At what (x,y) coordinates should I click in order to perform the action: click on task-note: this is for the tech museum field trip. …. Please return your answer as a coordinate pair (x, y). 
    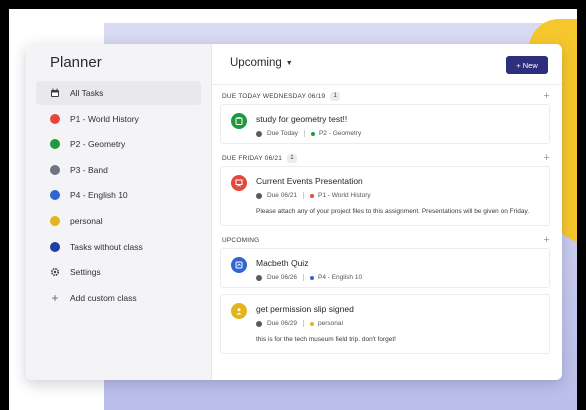
    Looking at the image, I should click on (326, 339).